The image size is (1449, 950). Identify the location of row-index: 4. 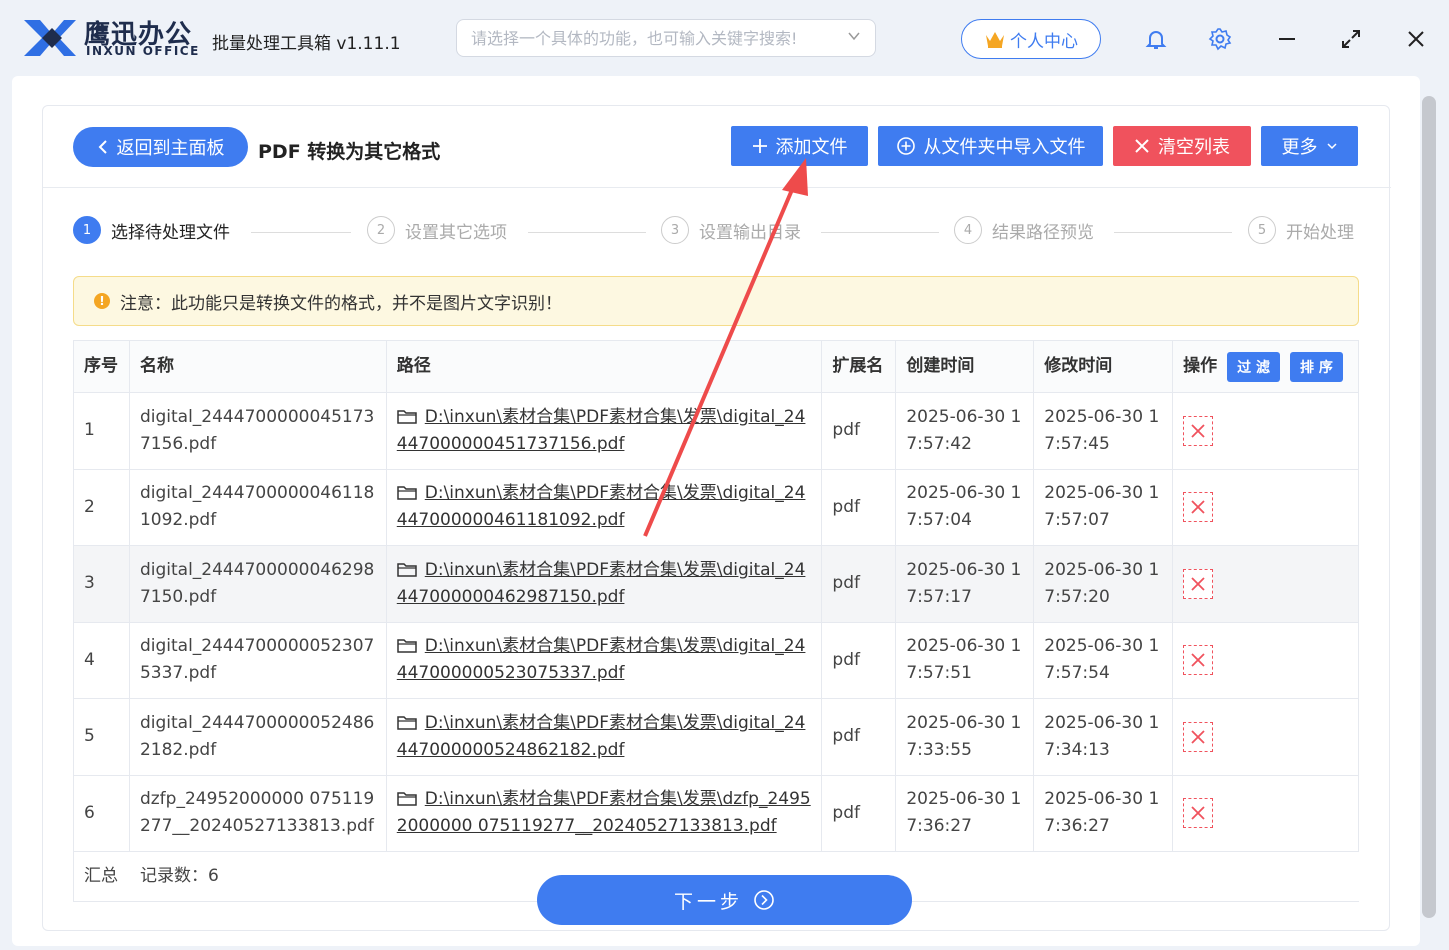
(102, 660).